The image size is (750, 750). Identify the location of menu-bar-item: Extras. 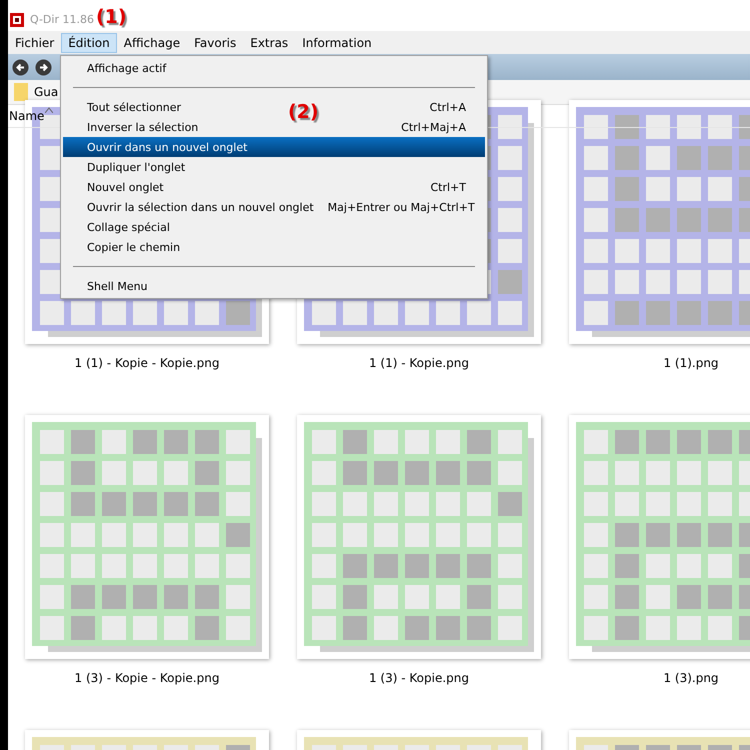
(269, 42).